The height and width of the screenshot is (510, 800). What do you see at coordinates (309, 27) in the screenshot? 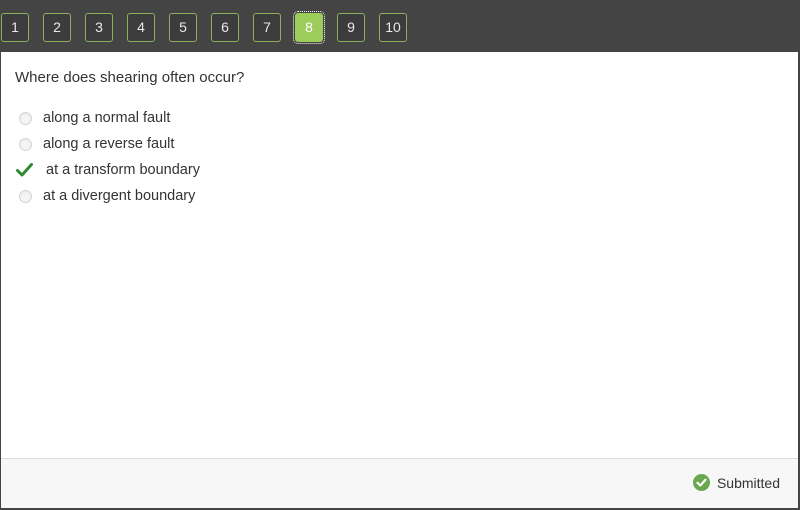
I see `question-8-button-current: 8` at bounding box center [309, 27].